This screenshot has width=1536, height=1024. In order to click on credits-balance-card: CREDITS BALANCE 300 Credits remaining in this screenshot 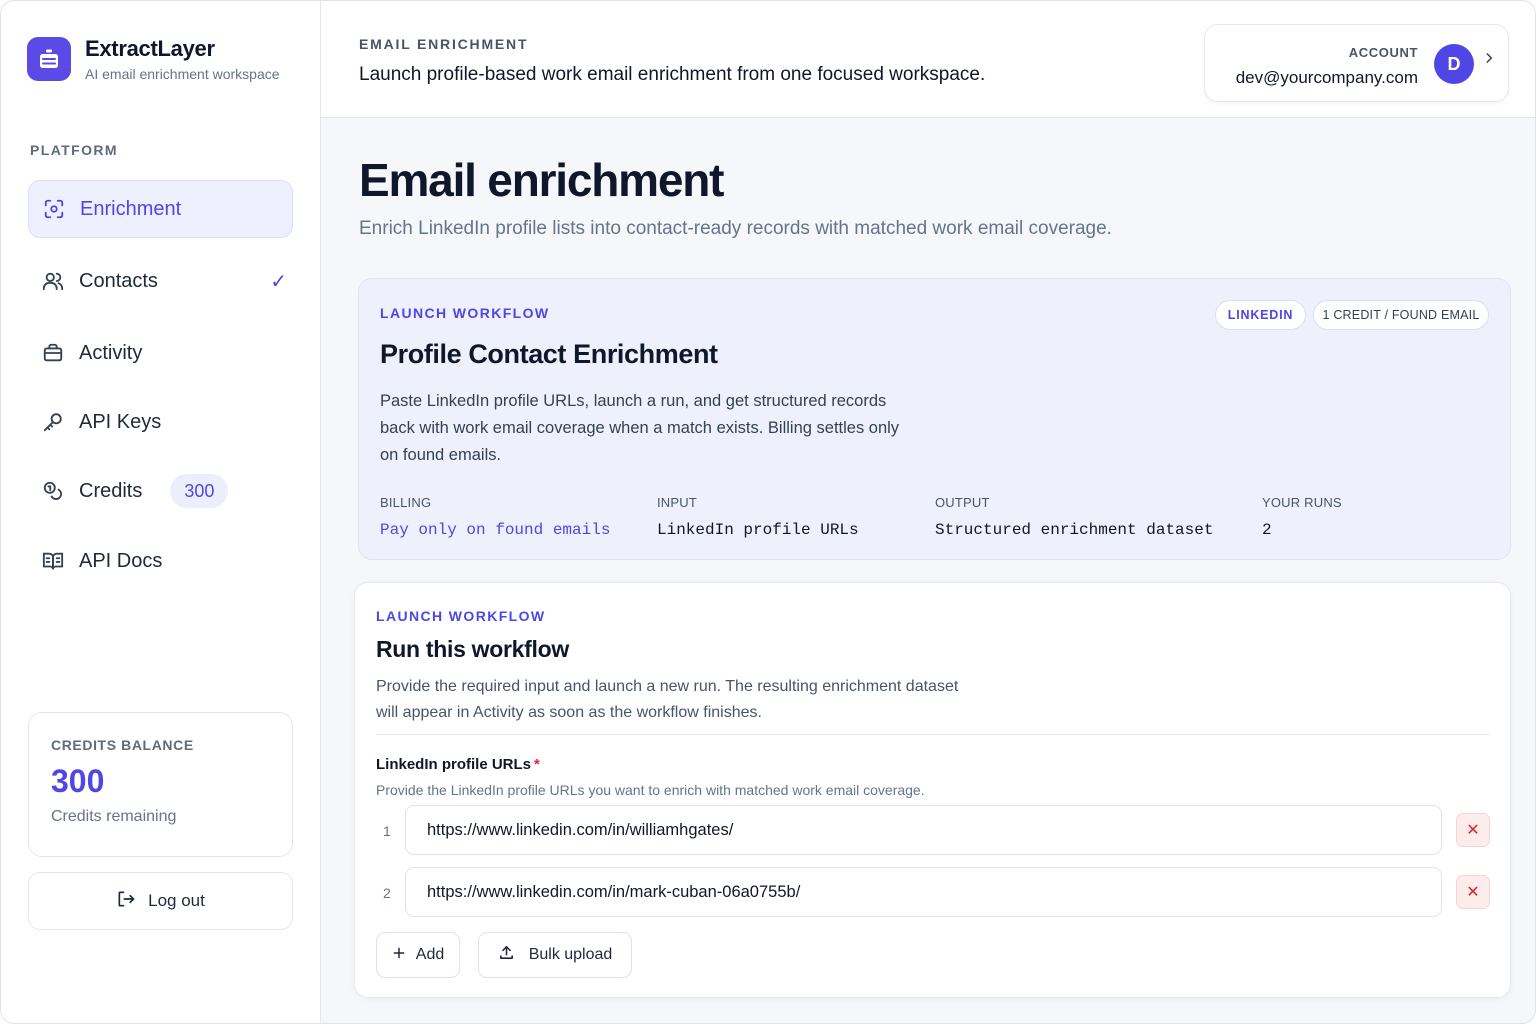, I will do `click(160, 784)`.